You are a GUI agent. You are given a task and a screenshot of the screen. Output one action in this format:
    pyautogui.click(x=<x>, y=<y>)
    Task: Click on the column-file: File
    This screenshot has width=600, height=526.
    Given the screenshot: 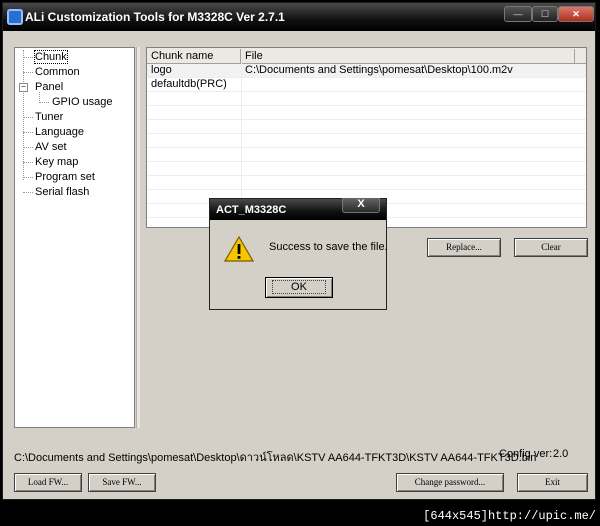 What is the action you would take?
    pyautogui.click(x=408, y=56)
    